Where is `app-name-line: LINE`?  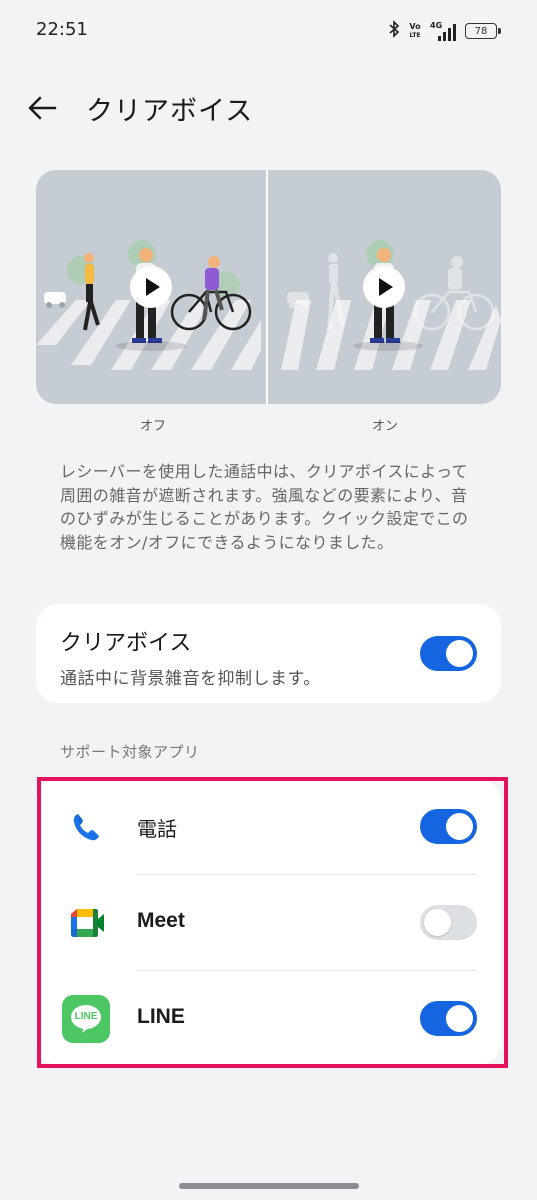
app-name-line: LINE is located at coordinates (161, 1016).